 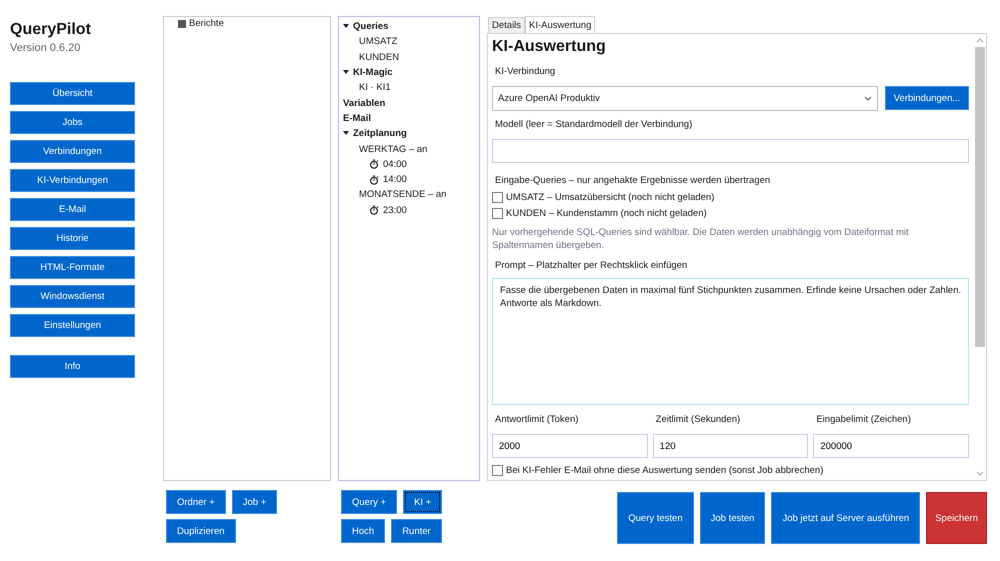 What do you see at coordinates (733, 518) in the screenshot?
I see `action-button: Job testen` at bounding box center [733, 518].